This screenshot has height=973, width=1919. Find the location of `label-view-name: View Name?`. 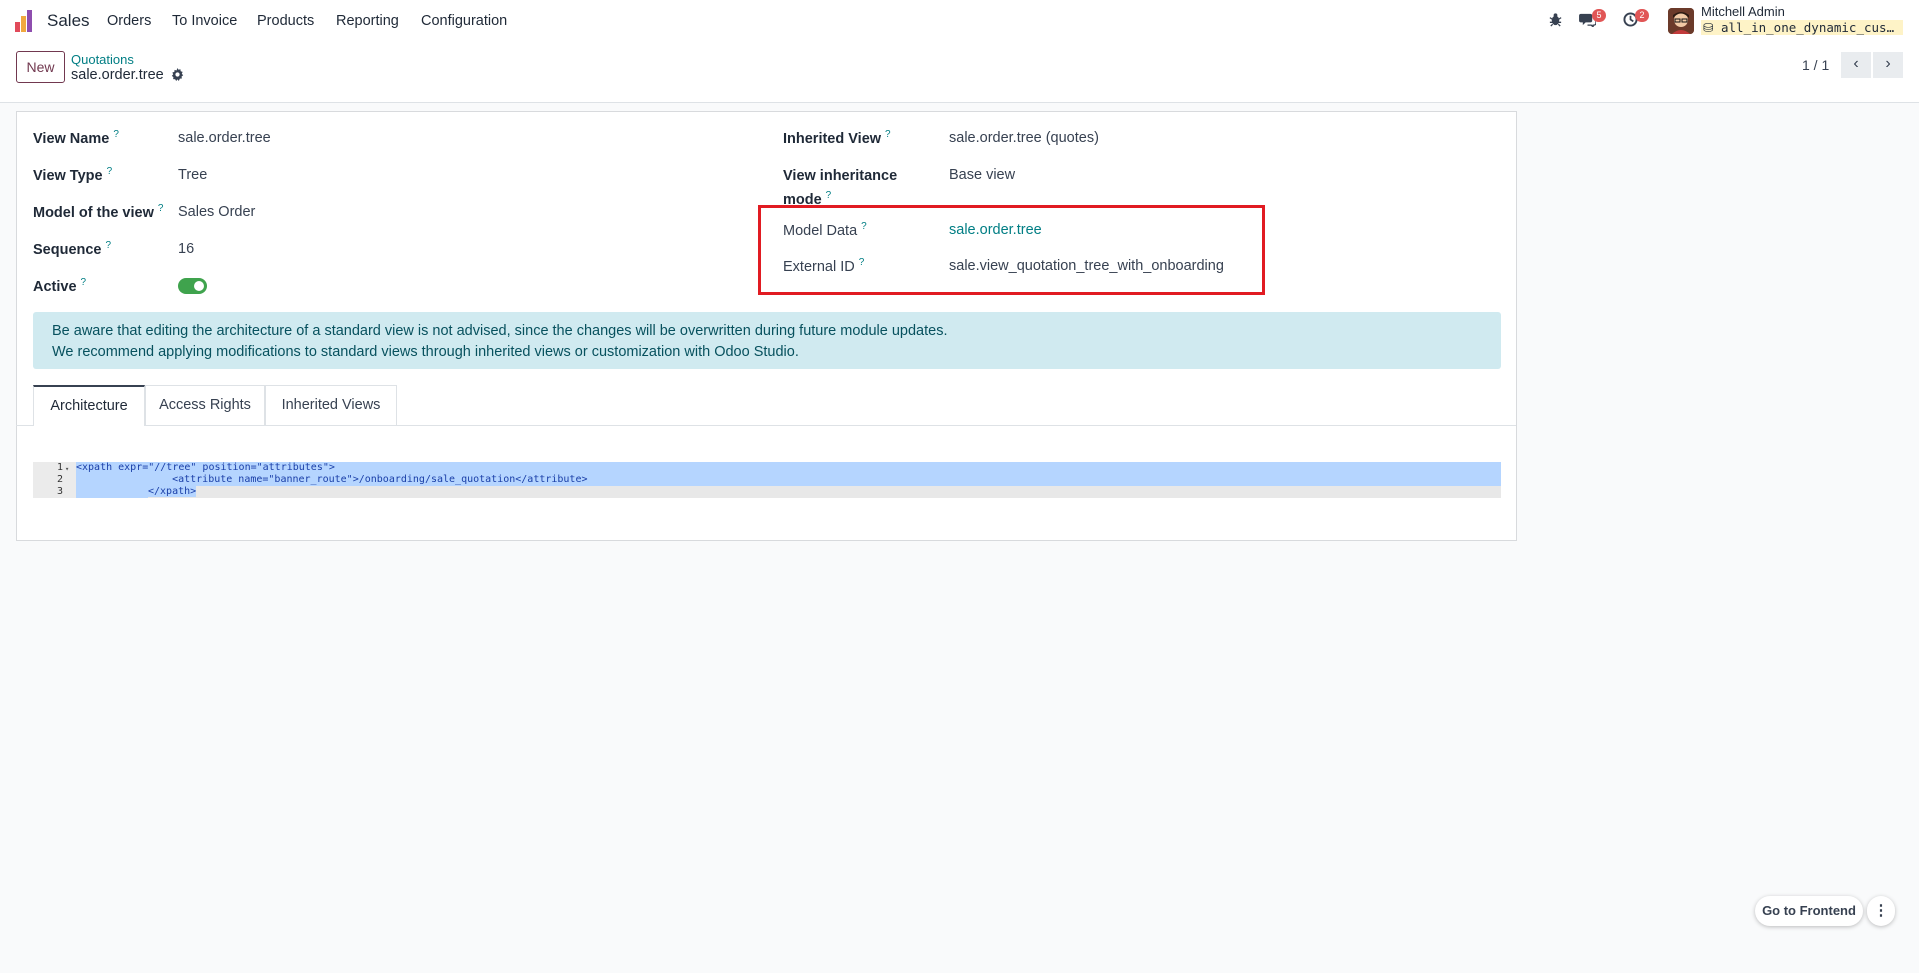

label-view-name: View Name? is located at coordinates (76, 138).